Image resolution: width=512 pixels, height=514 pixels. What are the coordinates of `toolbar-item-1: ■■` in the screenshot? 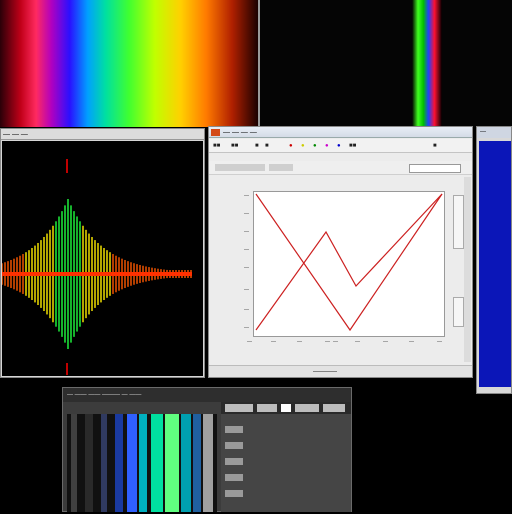 It's located at (216, 146).